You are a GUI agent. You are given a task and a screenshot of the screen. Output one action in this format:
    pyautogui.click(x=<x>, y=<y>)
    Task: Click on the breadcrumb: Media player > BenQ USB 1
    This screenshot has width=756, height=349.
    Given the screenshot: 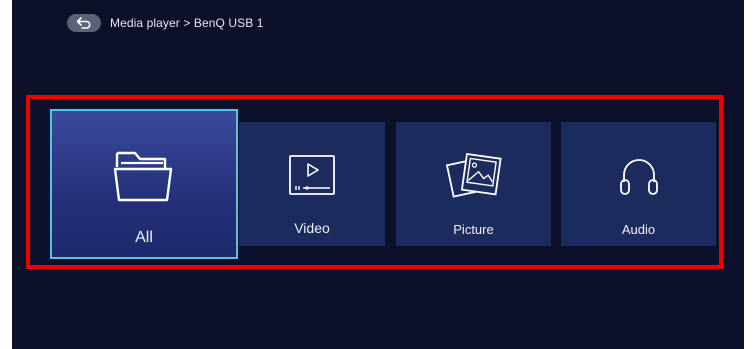 What is the action you would take?
    pyautogui.click(x=165, y=23)
    